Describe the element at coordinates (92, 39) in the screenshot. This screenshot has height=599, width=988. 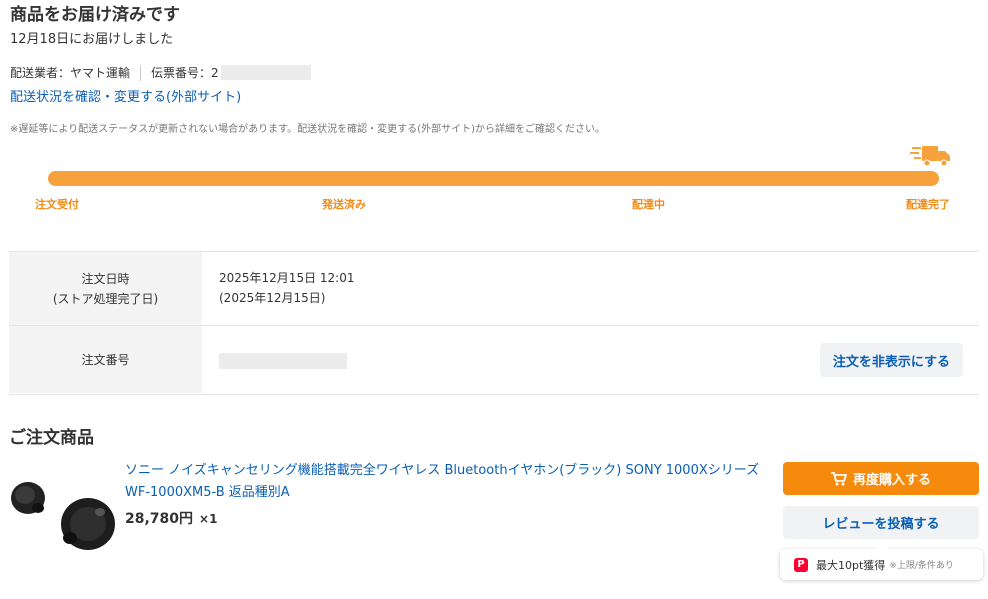
I see `delivered-date: 12月18日にお届けしました` at that location.